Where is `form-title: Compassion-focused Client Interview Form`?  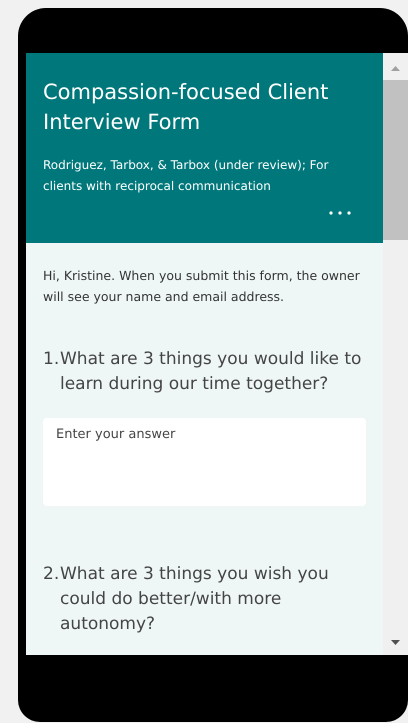
form-title: Compassion-focused Client Interview Form is located at coordinates (186, 107).